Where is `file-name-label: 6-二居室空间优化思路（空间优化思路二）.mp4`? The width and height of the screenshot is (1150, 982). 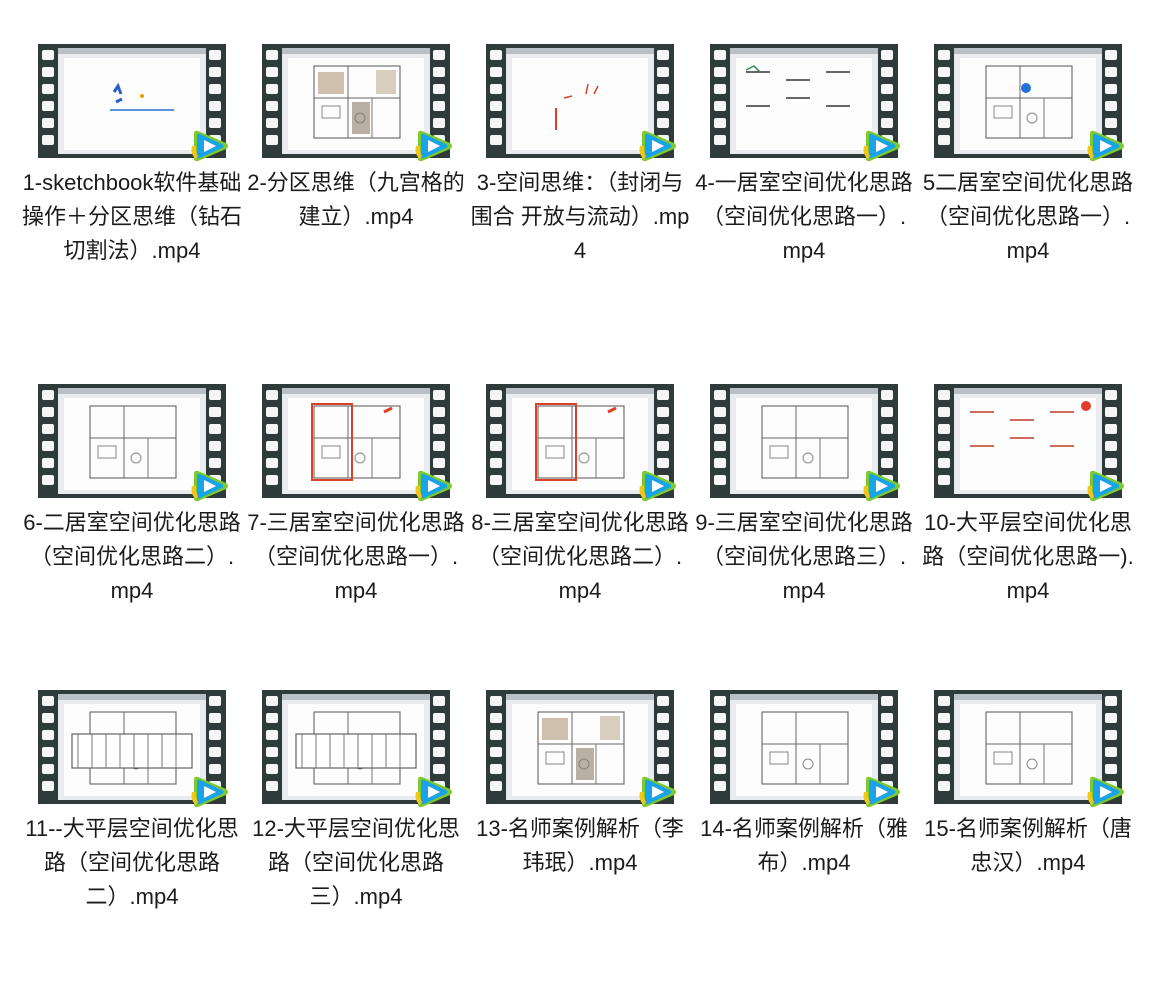 file-name-label: 6-二居室空间优化思路（空间优化思路二）.mp4 is located at coordinates (132, 556).